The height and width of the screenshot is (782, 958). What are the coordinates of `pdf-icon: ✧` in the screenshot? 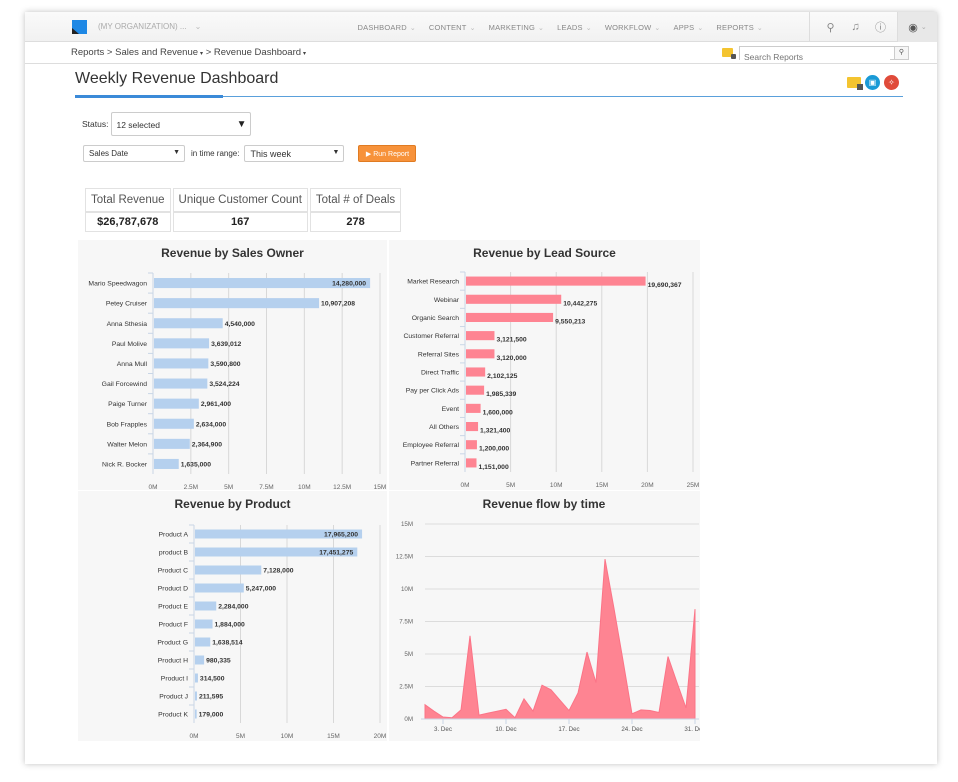 It's located at (891, 82).